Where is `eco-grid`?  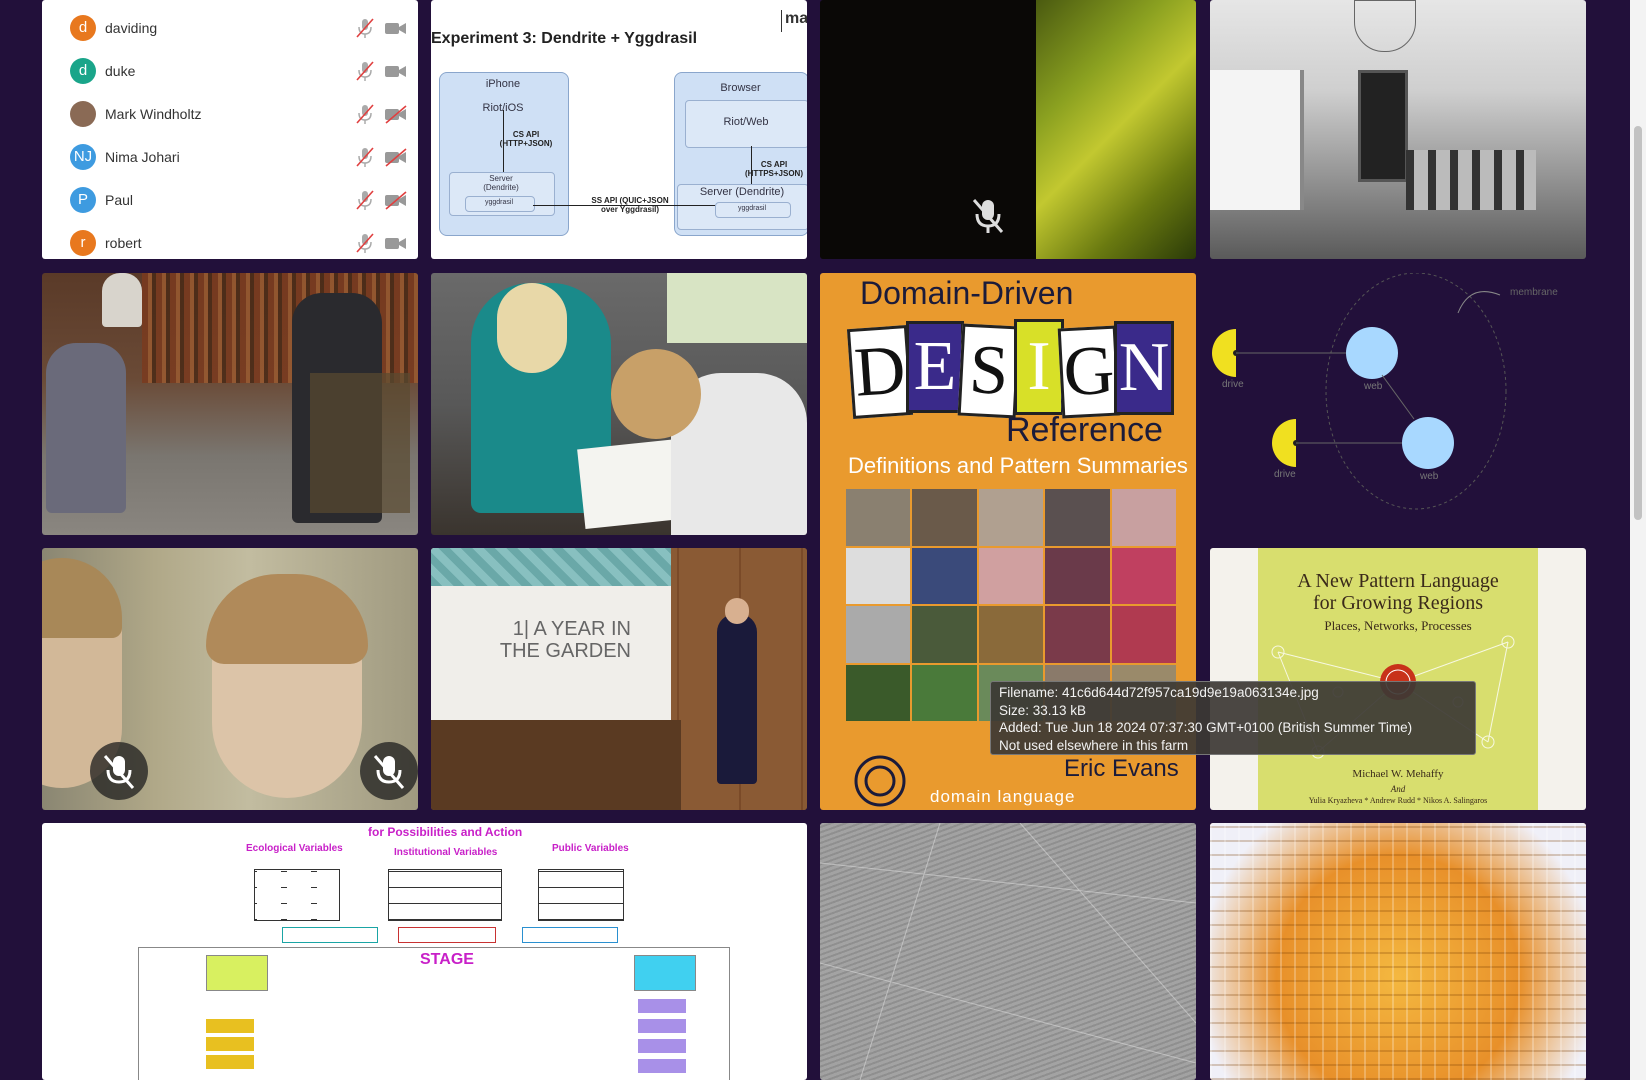
eco-grid is located at coordinates (297, 895).